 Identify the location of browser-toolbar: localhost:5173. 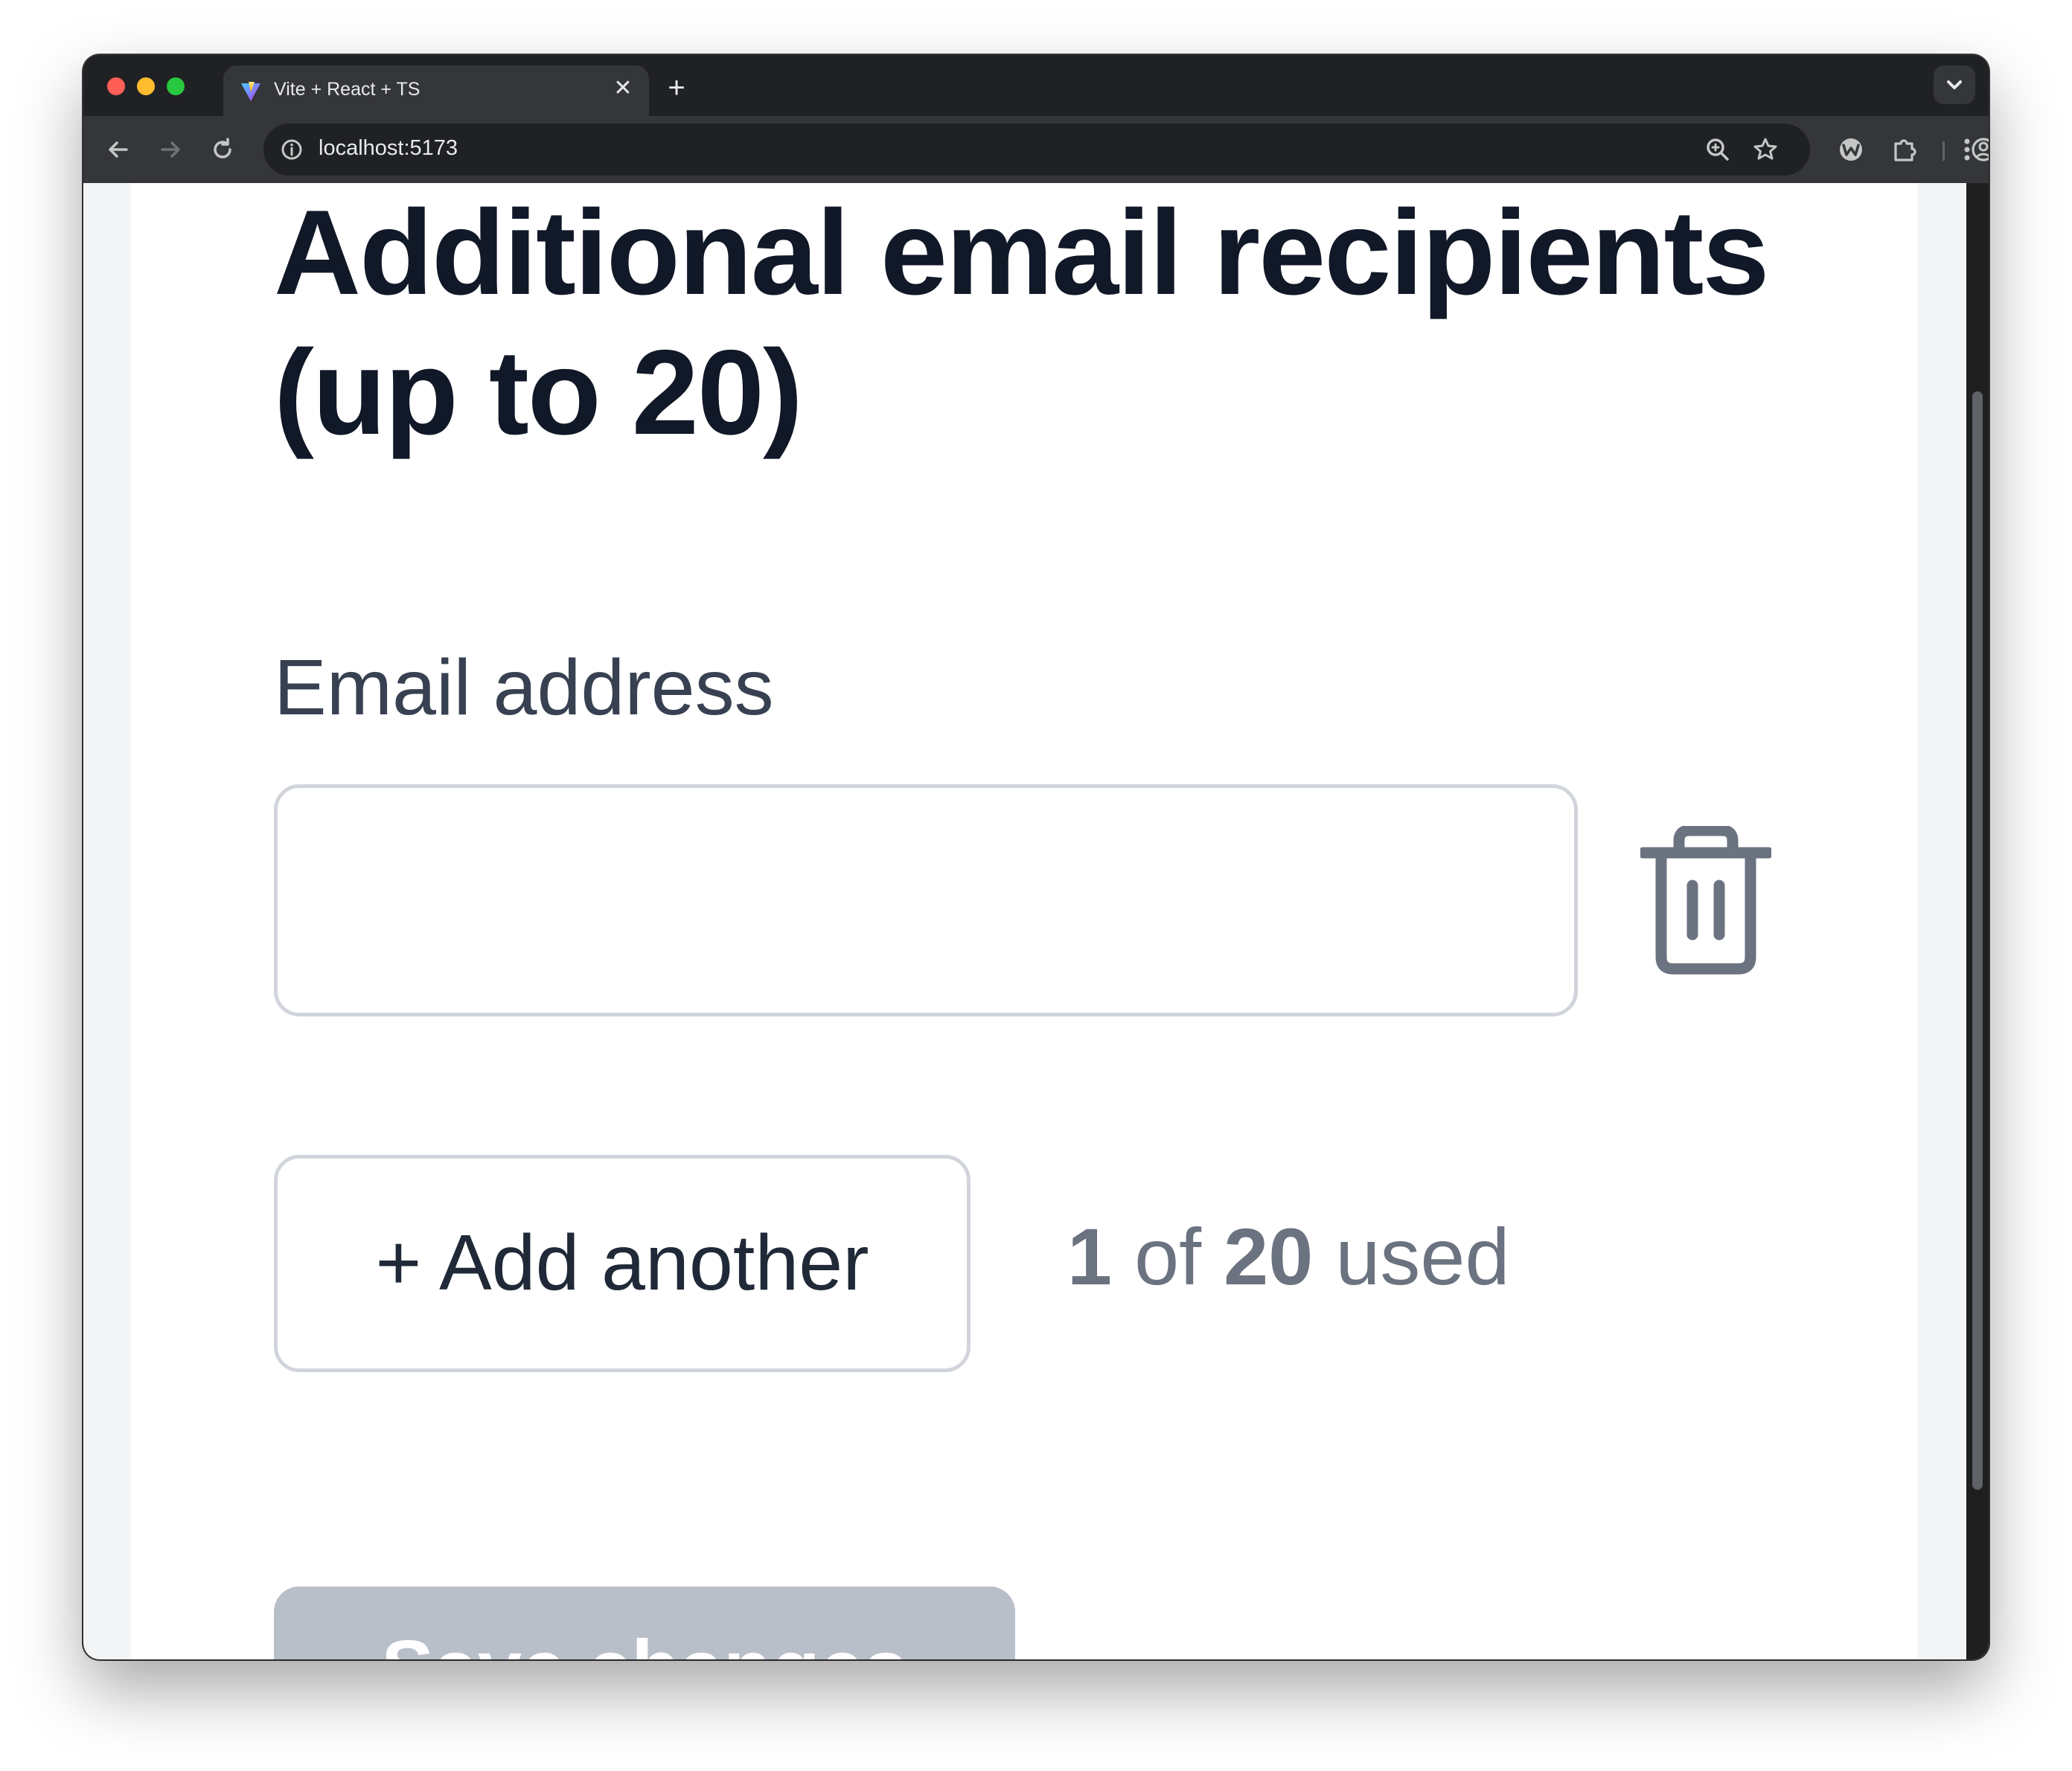
(1036, 149).